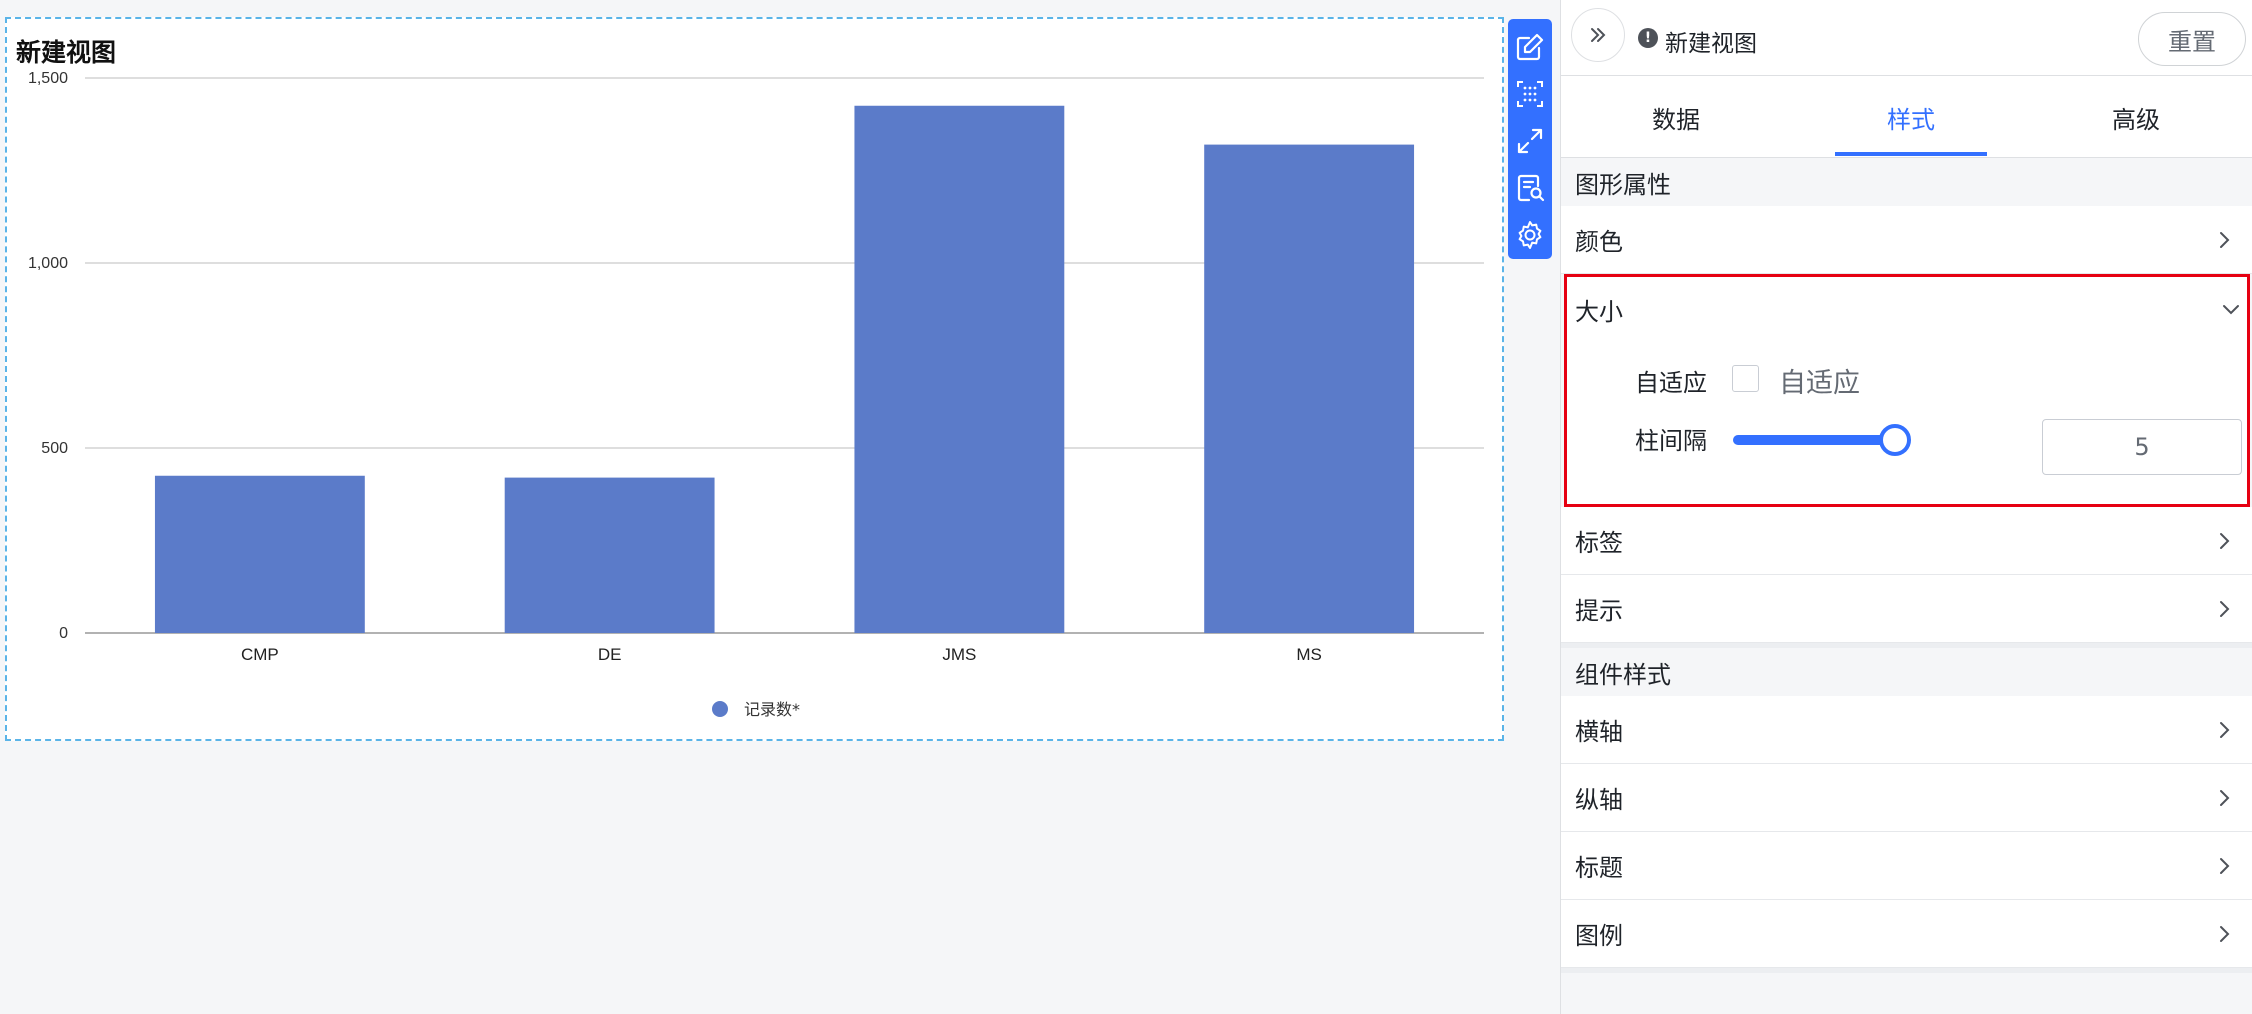 This screenshot has width=2252, height=1014. I want to click on row-y-axis: 纵轴, so click(1906, 798).